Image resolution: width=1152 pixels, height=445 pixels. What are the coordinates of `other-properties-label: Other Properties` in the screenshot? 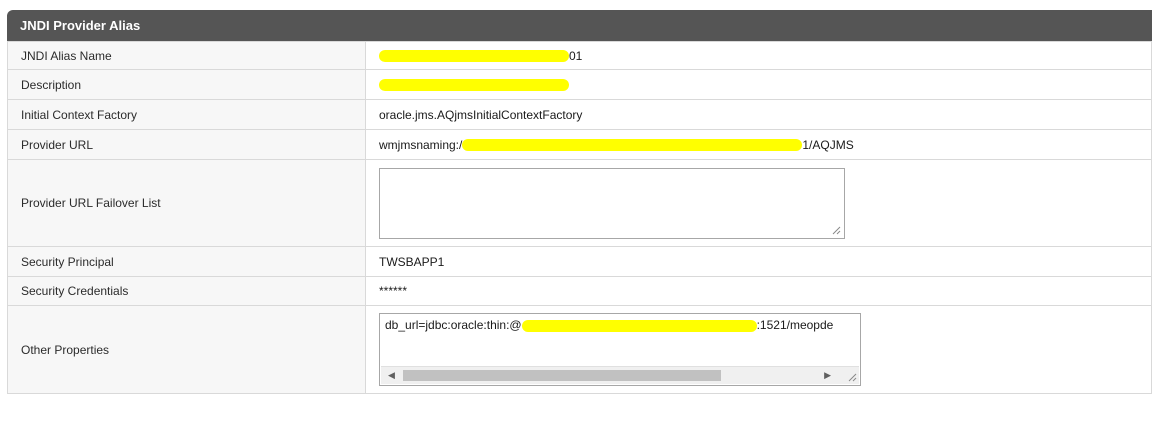 It's located at (186, 349).